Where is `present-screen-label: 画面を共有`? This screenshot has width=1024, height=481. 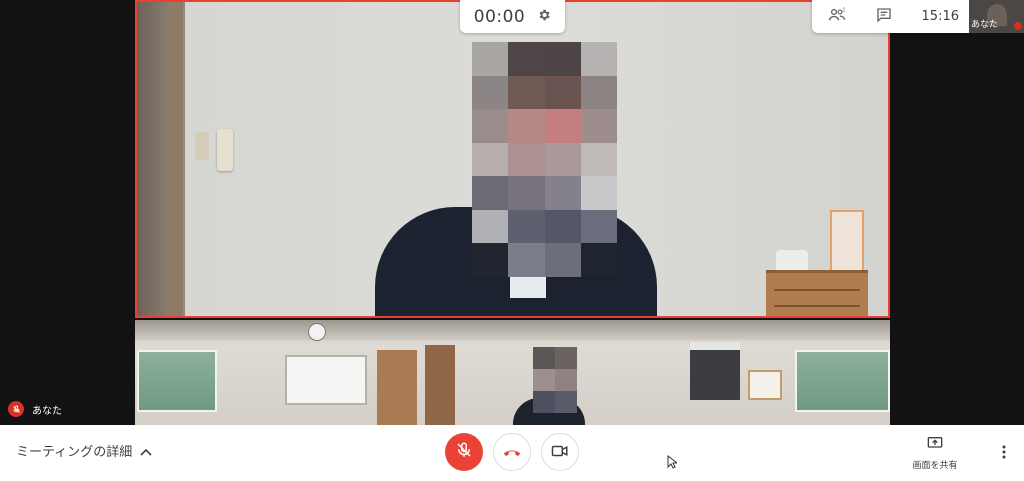 present-screen-label: 画面を共有 is located at coordinates (935, 466).